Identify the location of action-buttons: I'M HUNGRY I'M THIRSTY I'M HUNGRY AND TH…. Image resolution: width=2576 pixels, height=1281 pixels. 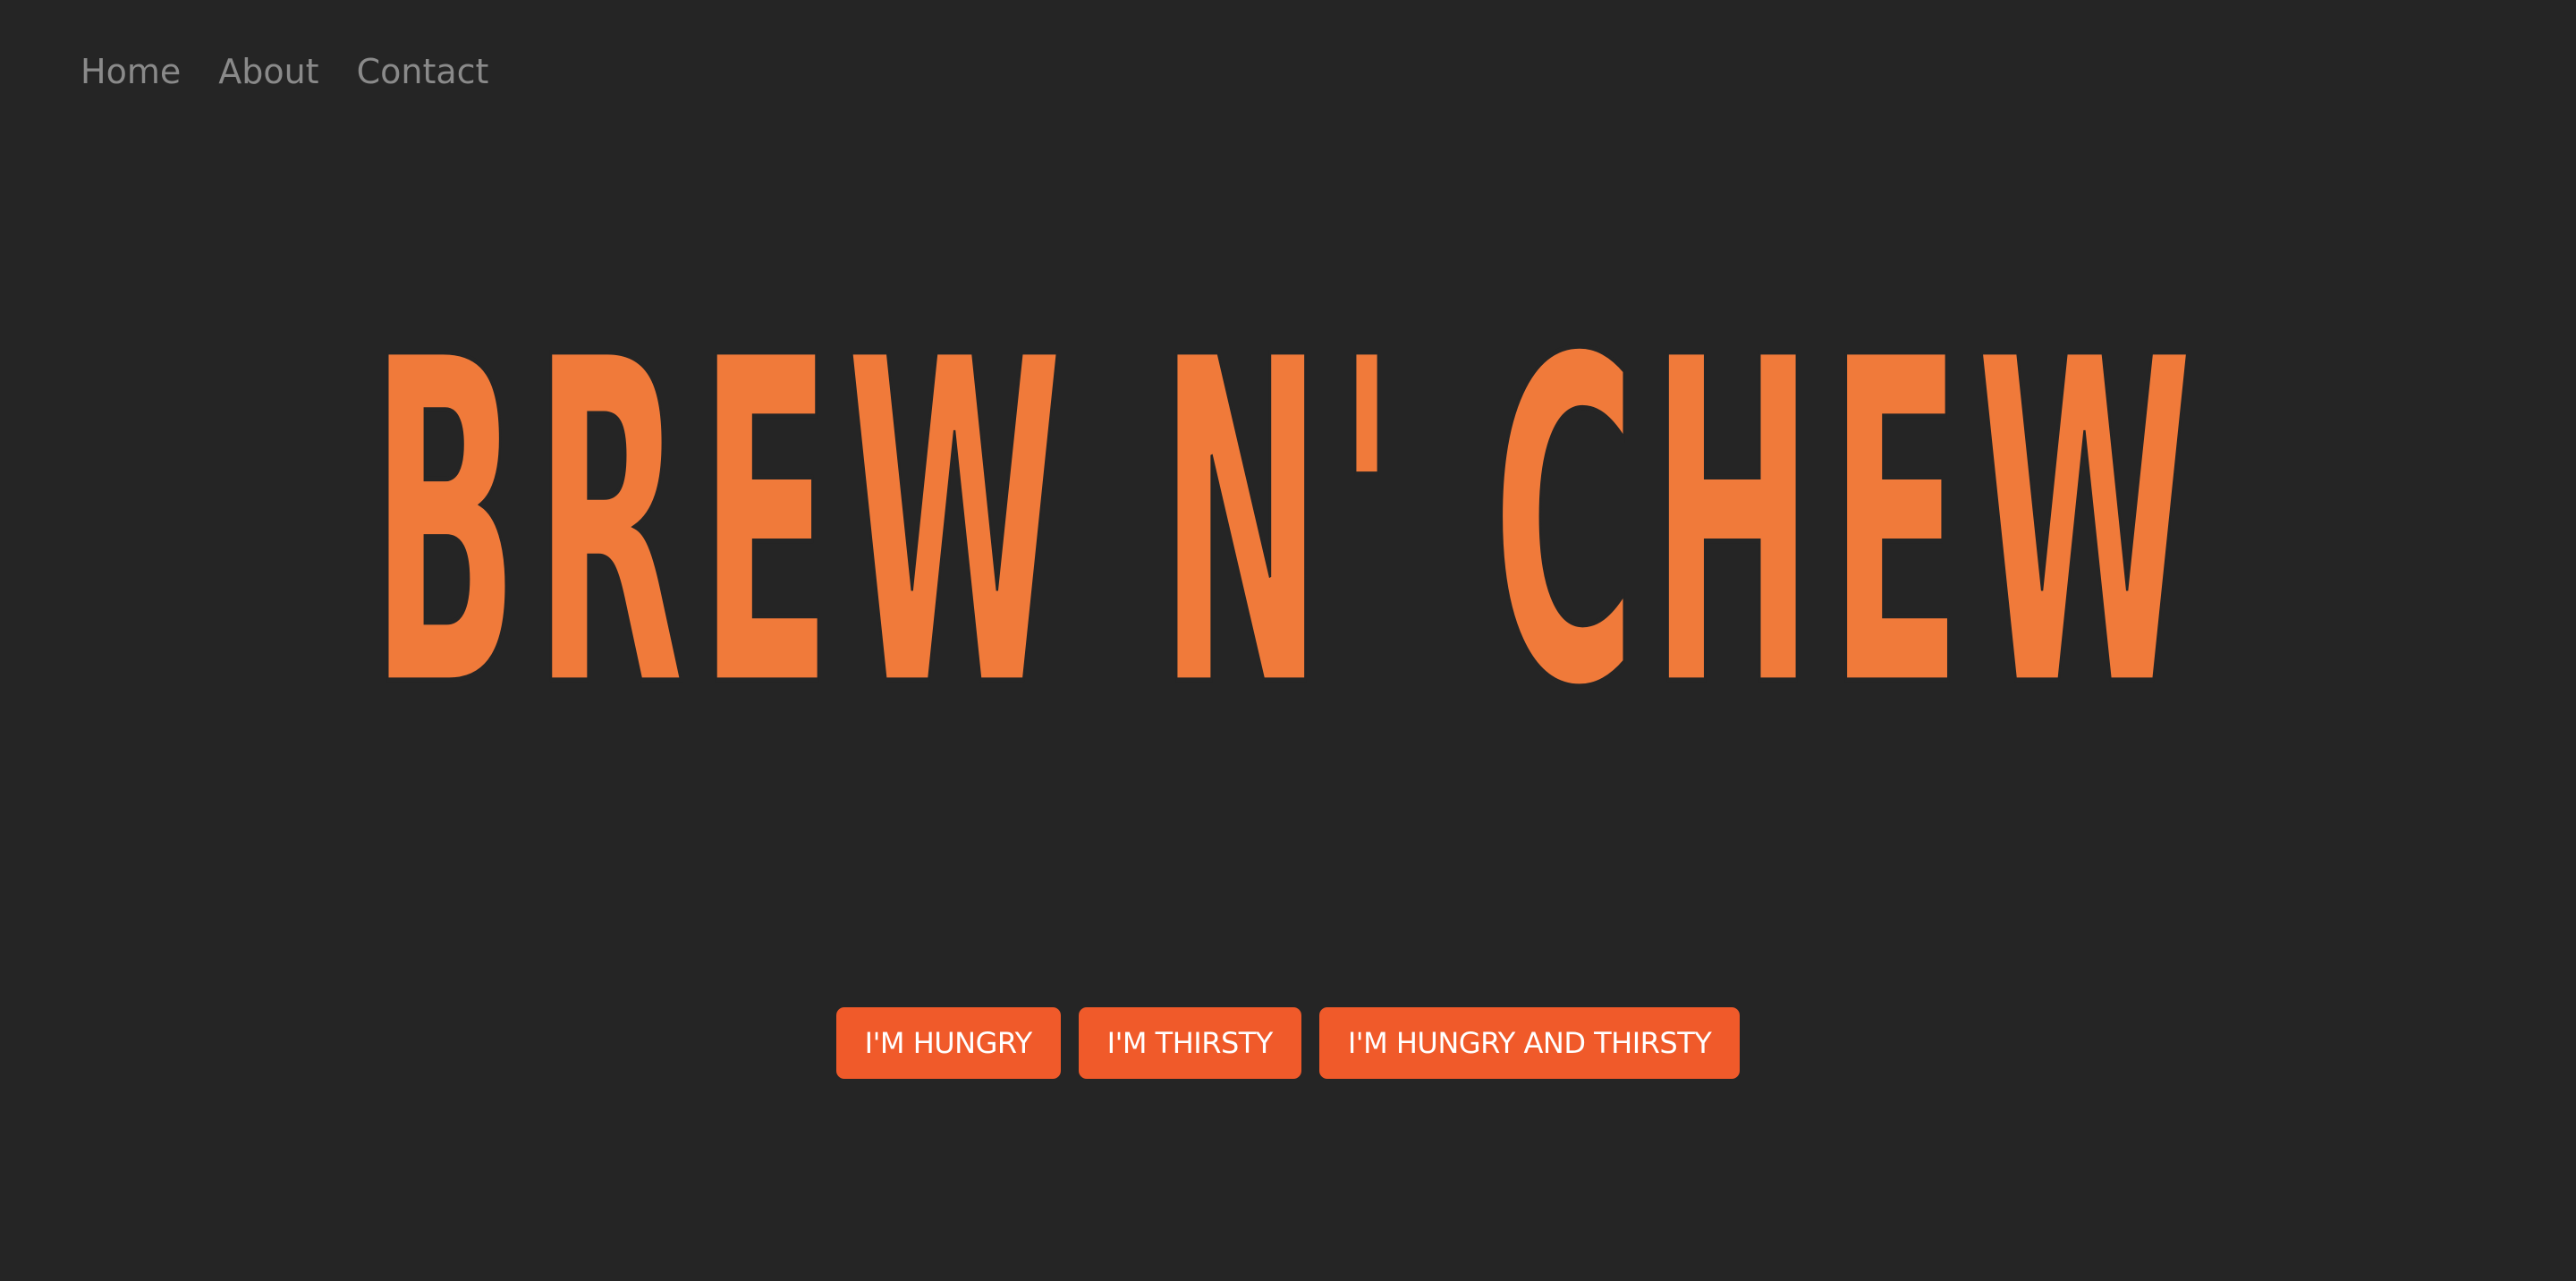
(1288, 1043).